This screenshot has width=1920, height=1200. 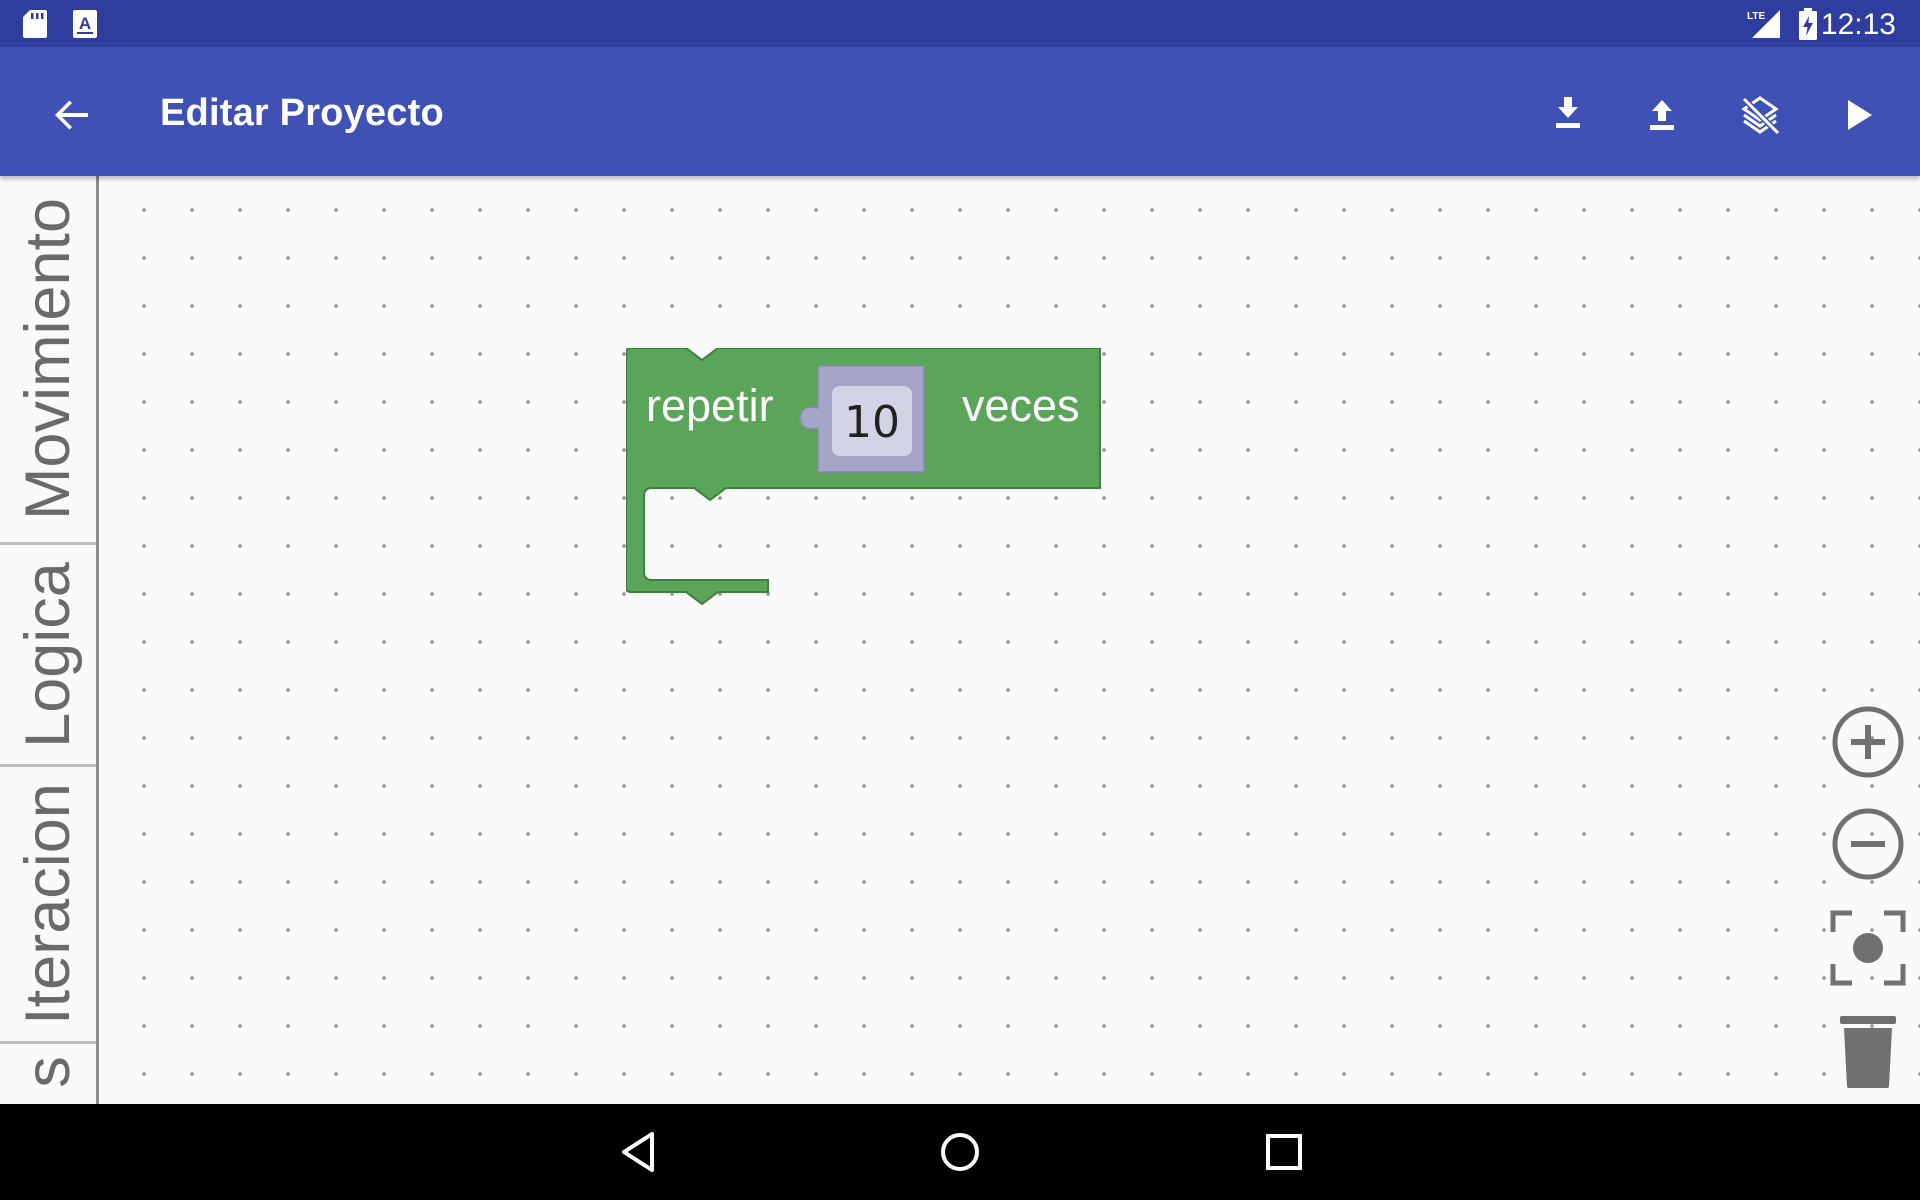 I want to click on block-label-veces: veces, so click(x=1021, y=405).